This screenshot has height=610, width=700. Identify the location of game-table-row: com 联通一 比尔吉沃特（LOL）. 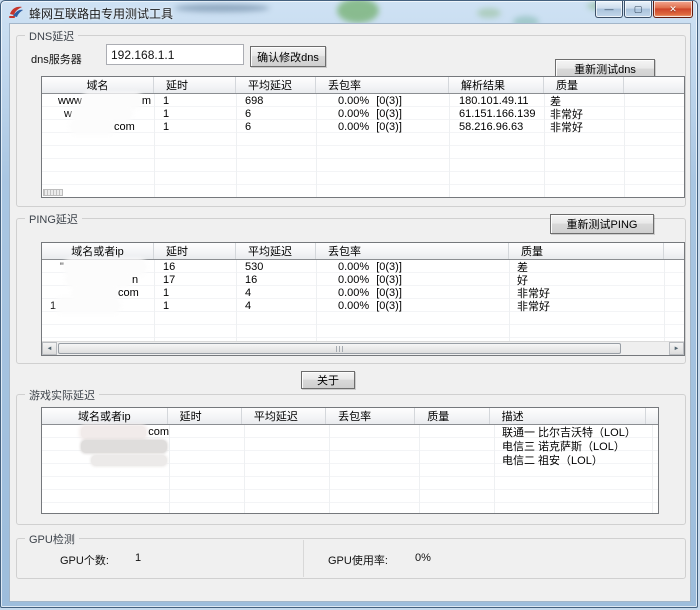
(350, 432).